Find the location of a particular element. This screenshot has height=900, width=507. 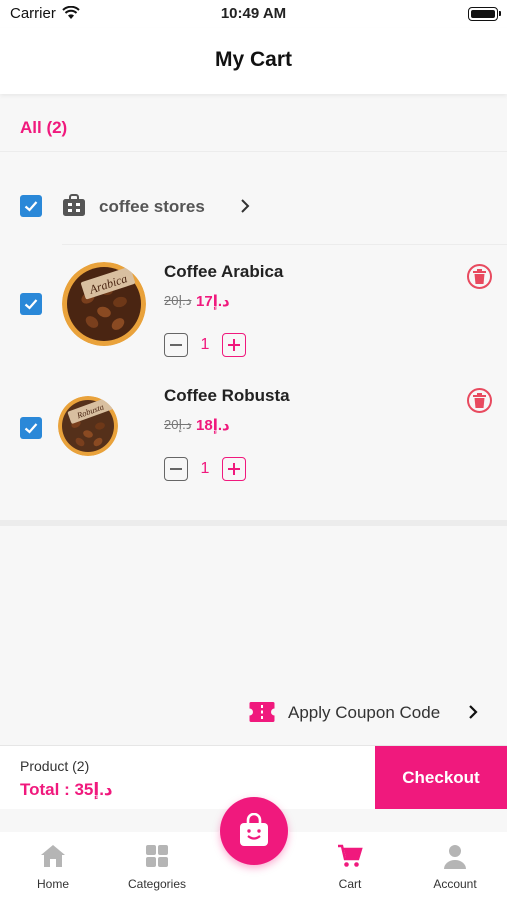

store-icon is located at coordinates (74, 208).